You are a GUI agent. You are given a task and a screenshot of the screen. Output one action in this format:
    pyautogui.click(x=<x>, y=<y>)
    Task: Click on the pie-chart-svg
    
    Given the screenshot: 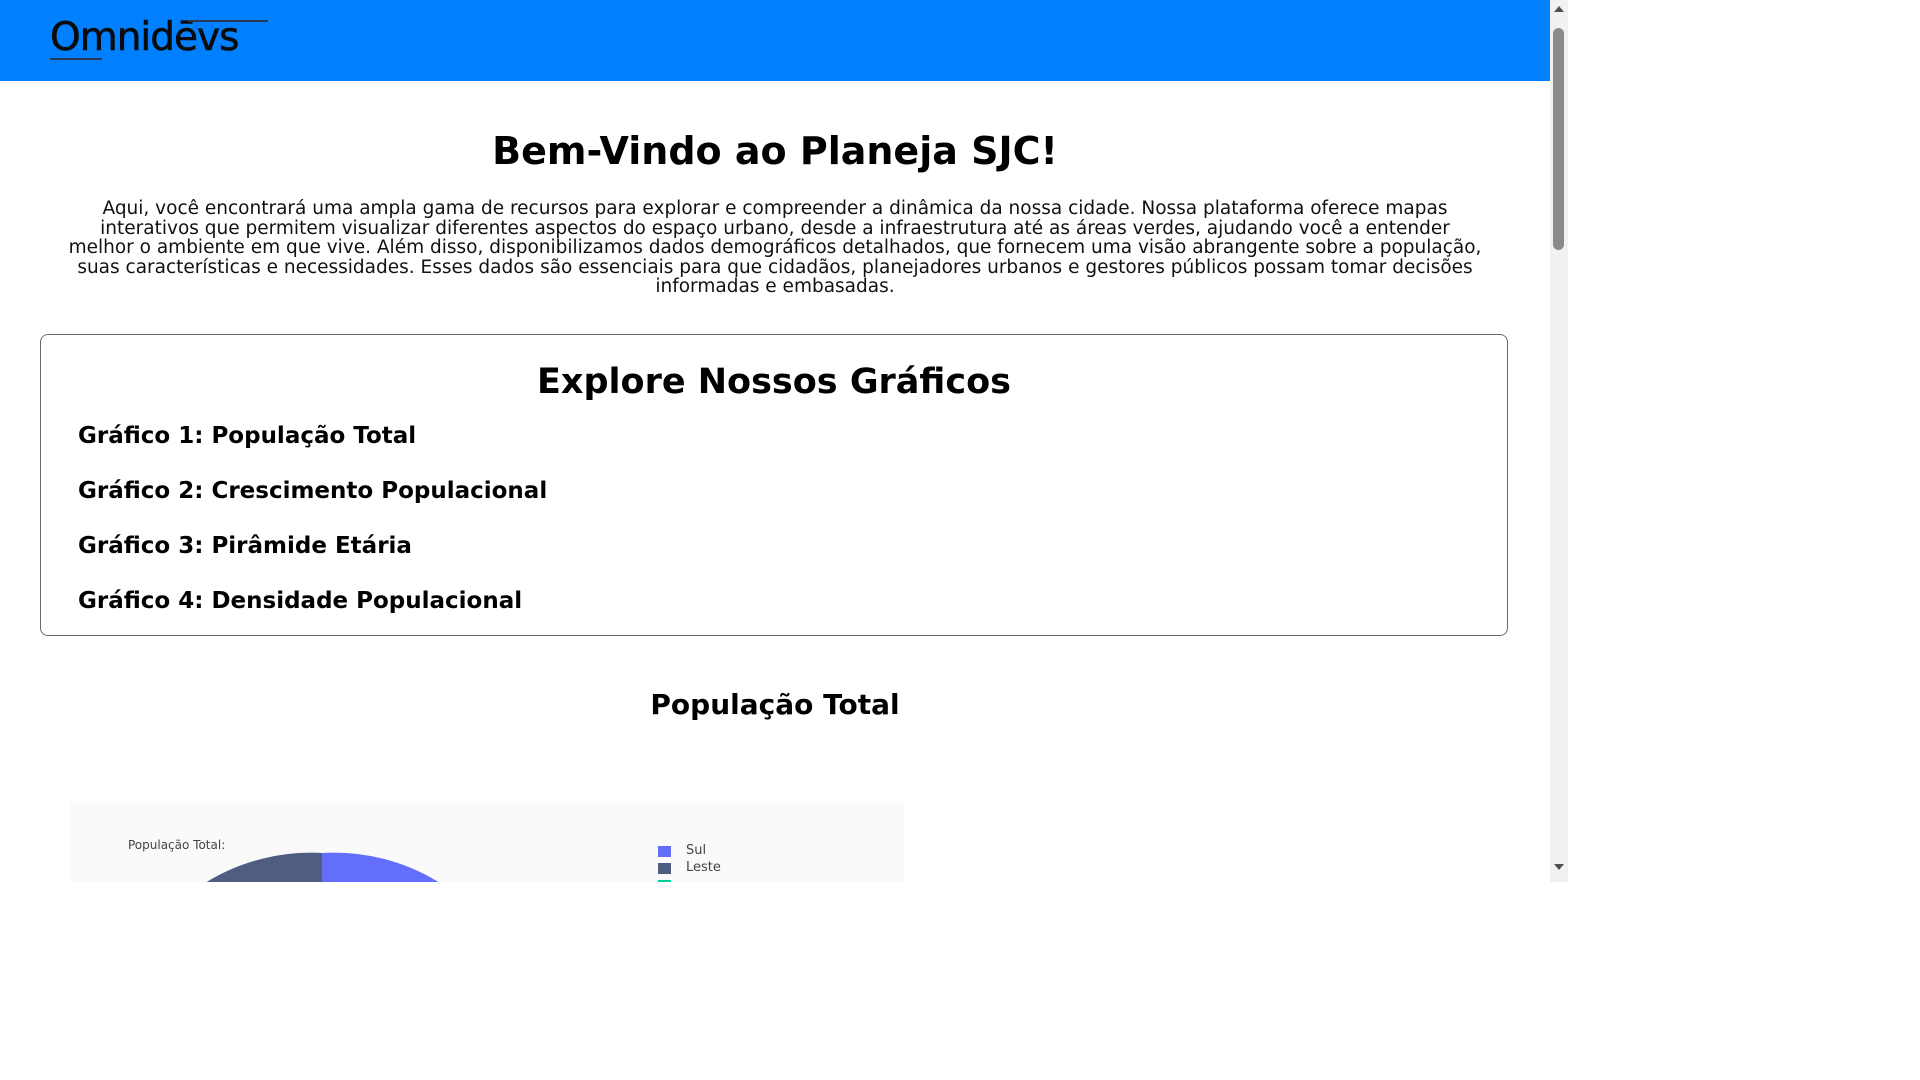 What is the action you would take?
    pyautogui.click(x=322, y=867)
    